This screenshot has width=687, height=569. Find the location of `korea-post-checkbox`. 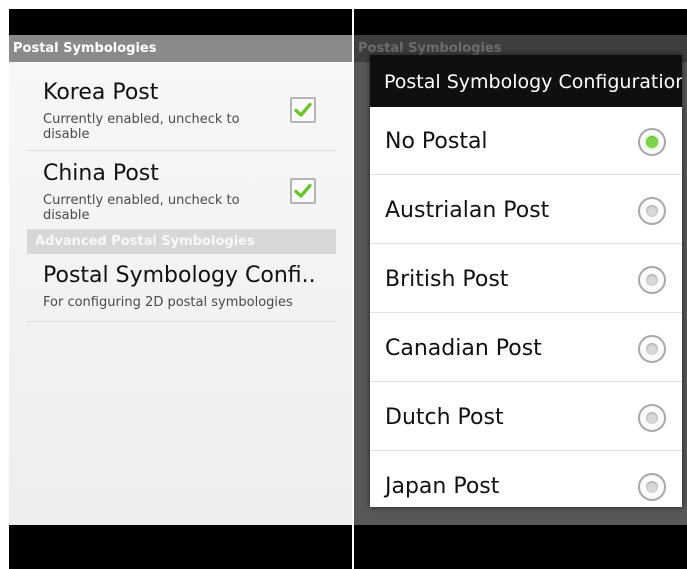

korea-post-checkbox is located at coordinates (303, 110).